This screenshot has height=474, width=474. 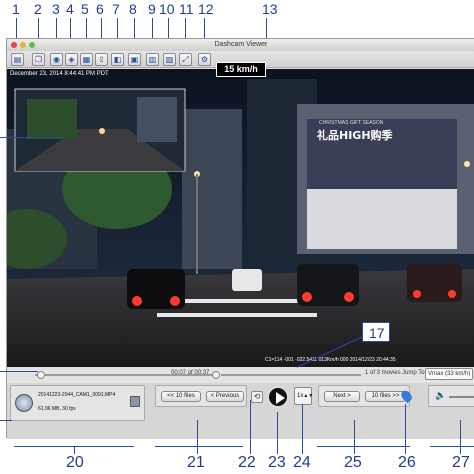 What do you see at coordinates (414, 373) in the screenshot?
I see `jump-to-label: Jump To:` at bounding box center [414, 373].